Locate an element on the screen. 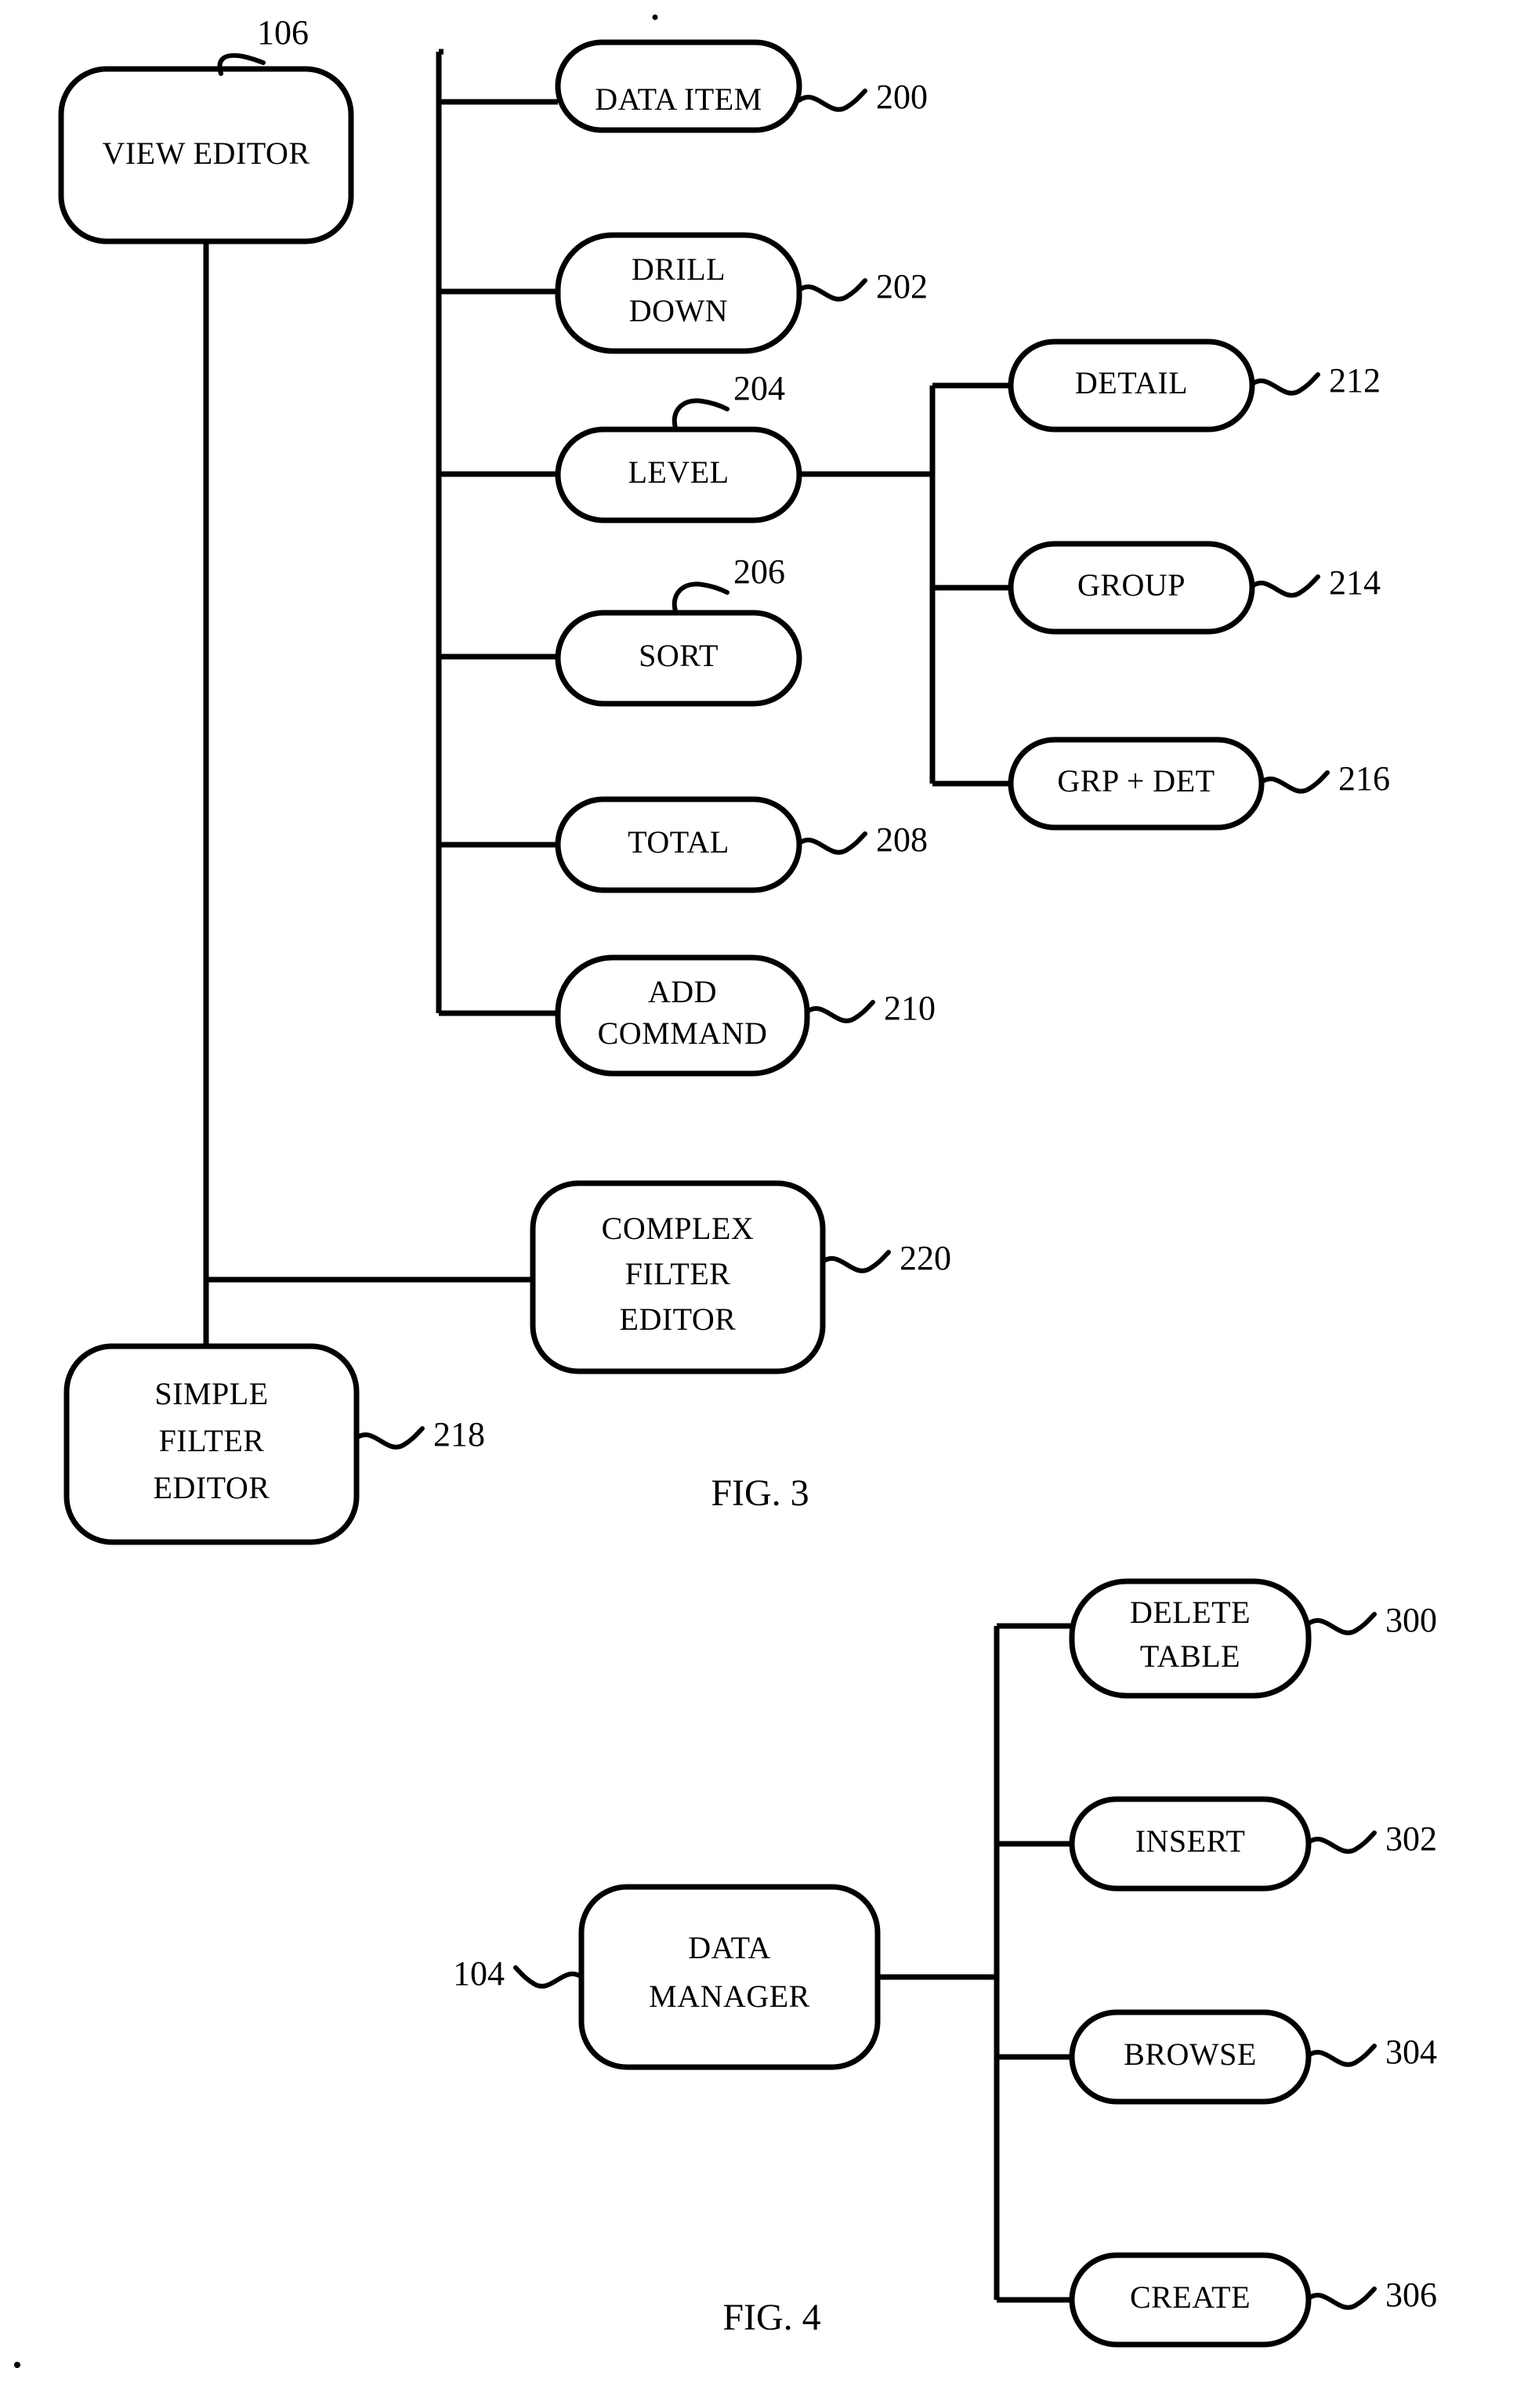 The image size is (1535, 2408). node-total: TOTAL is located at coordinates (678, 844).